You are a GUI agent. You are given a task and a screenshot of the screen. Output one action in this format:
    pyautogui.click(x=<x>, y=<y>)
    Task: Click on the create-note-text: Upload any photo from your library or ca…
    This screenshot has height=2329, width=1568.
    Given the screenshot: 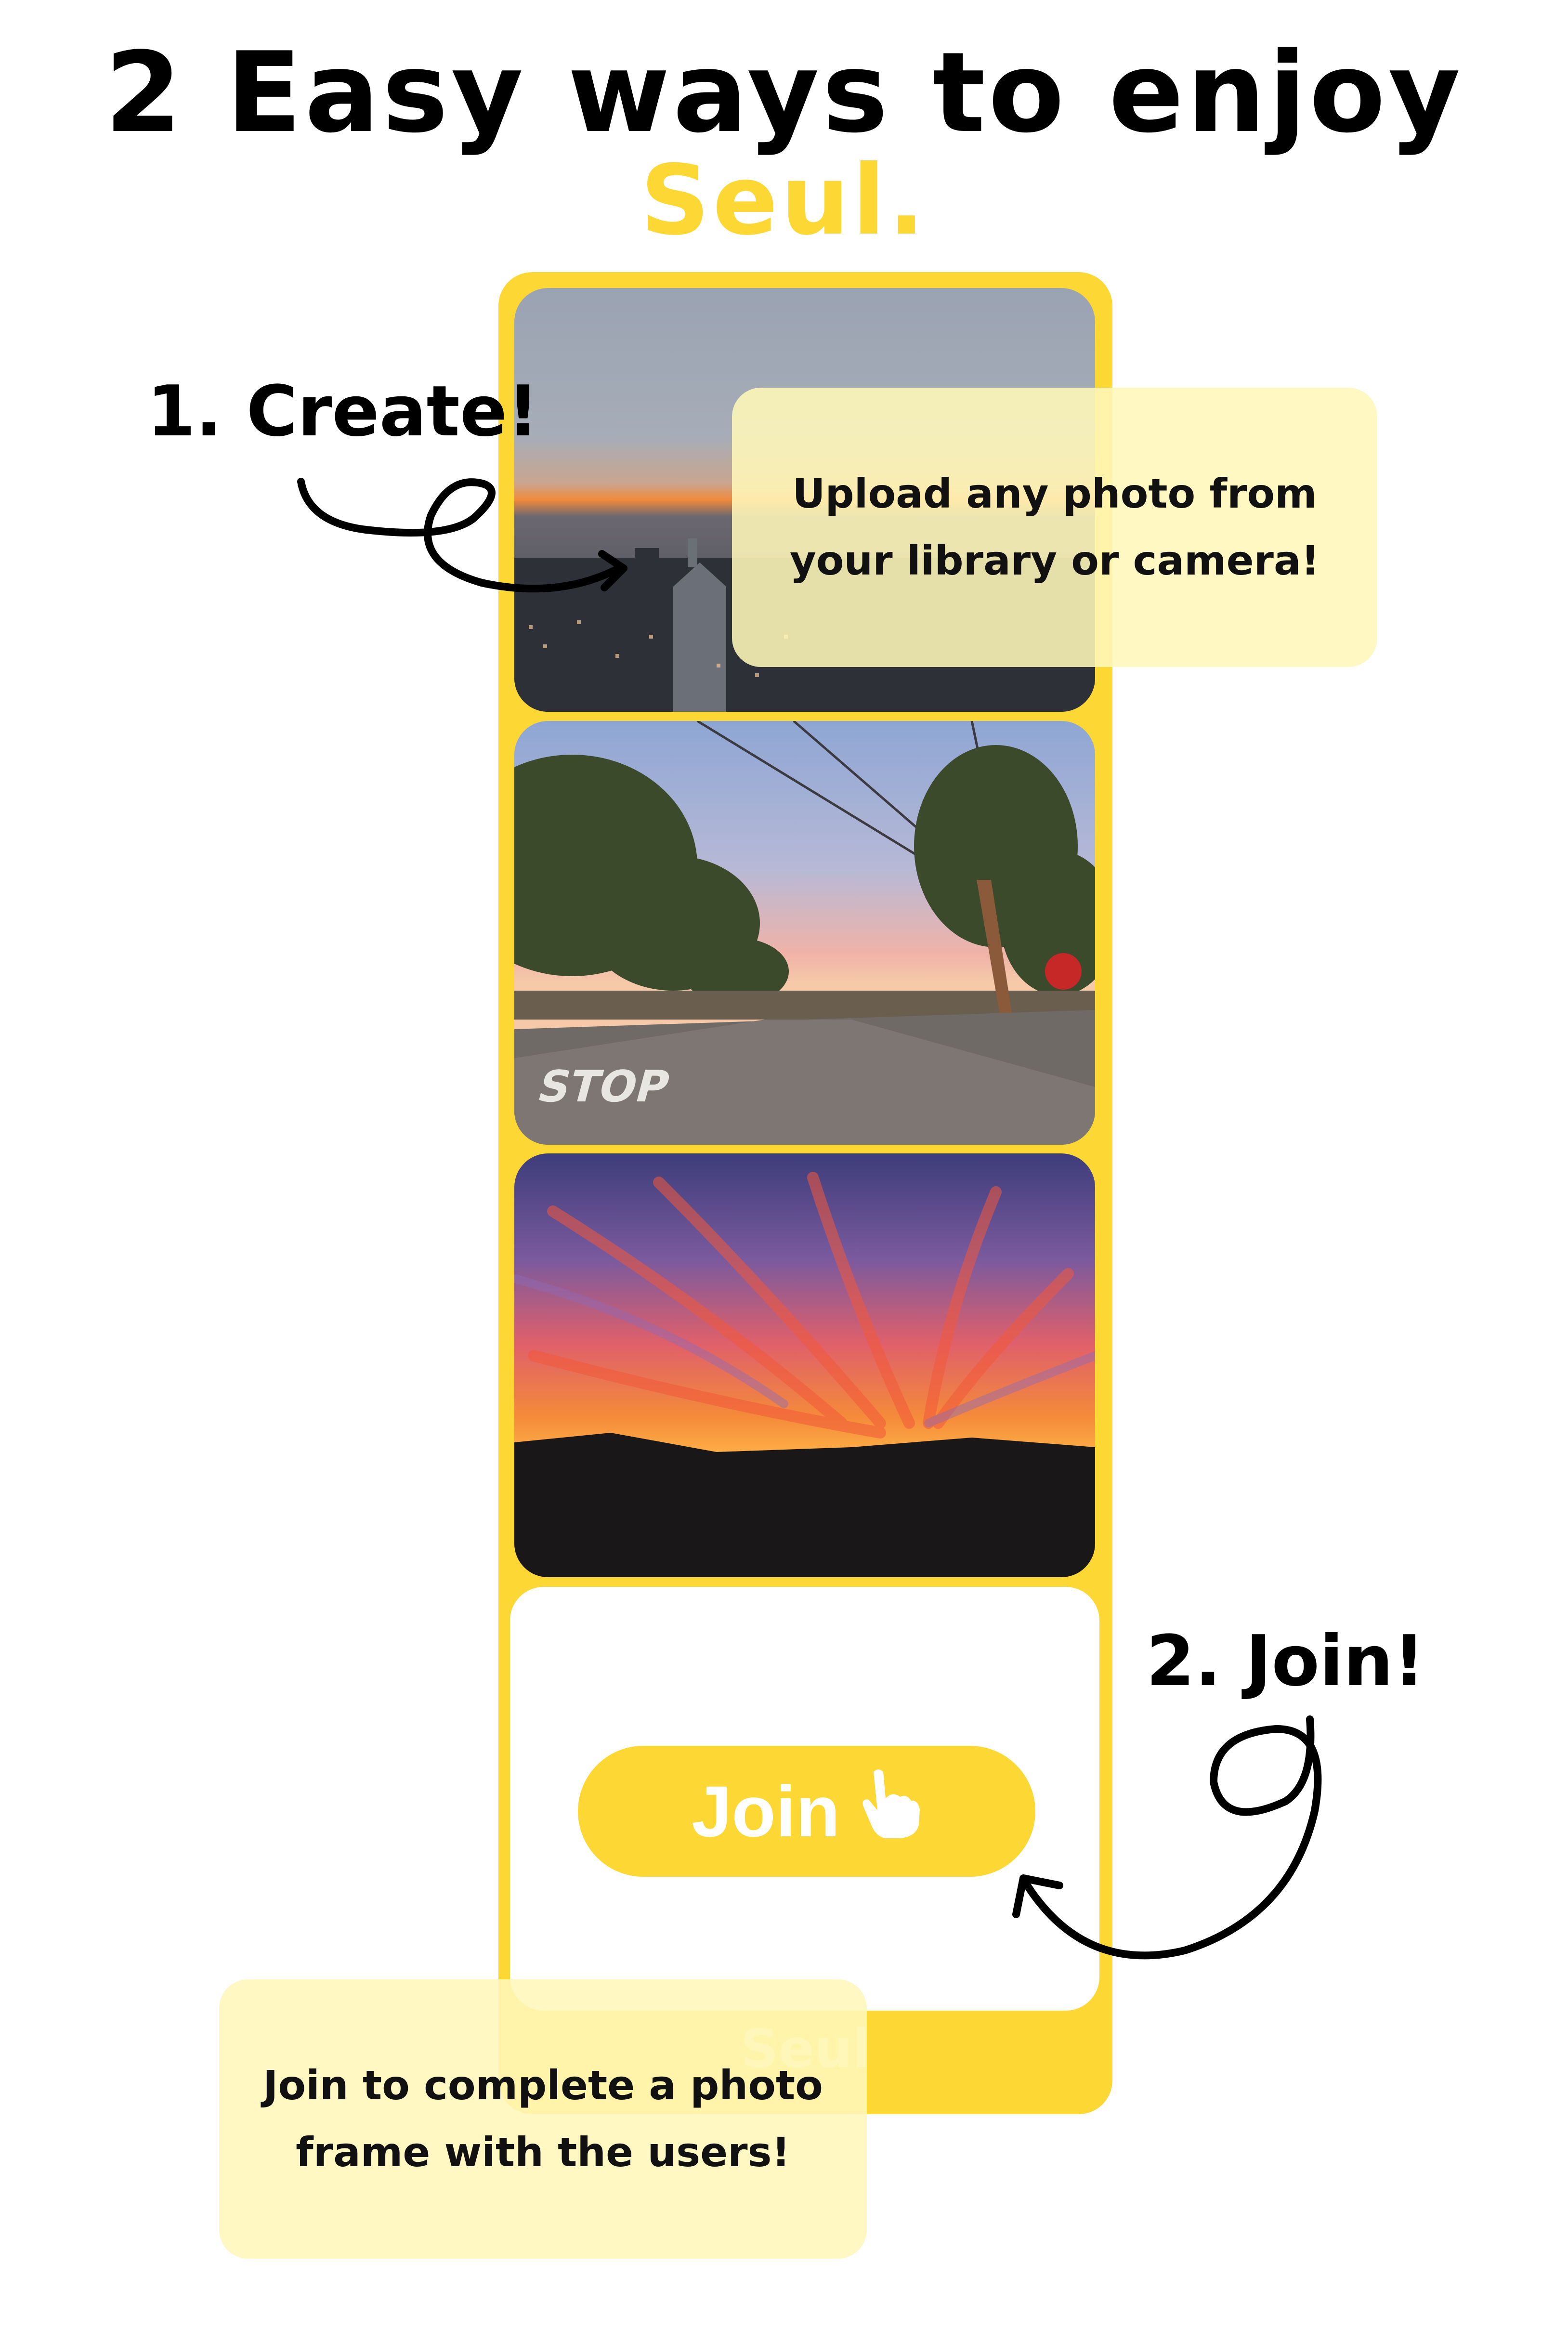 What is the action you would take?
    pyautogui.click(x=1055, y=527)
    